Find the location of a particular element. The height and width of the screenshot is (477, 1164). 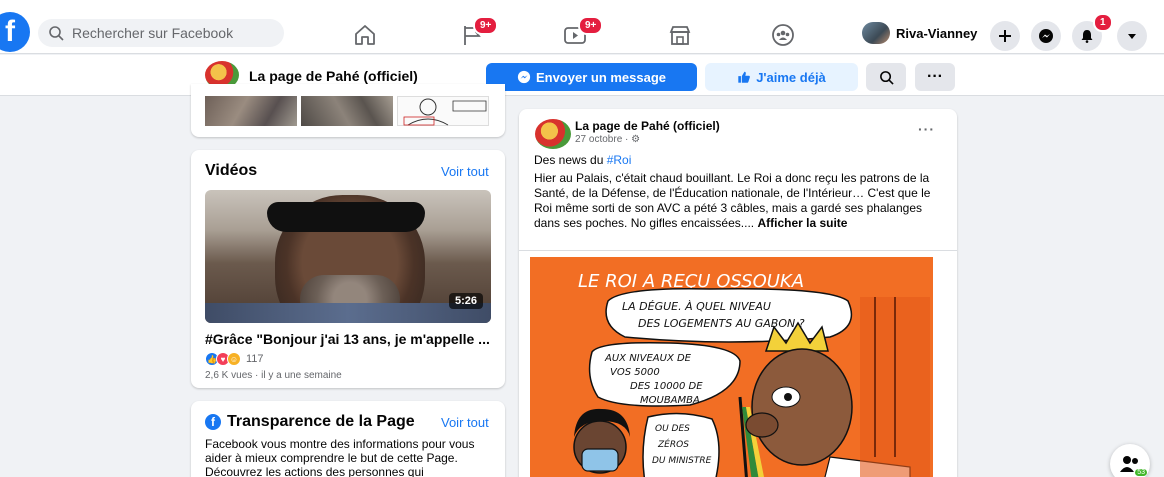

transparency-title: Transparence de la Page is located at coordinates (321, 421).